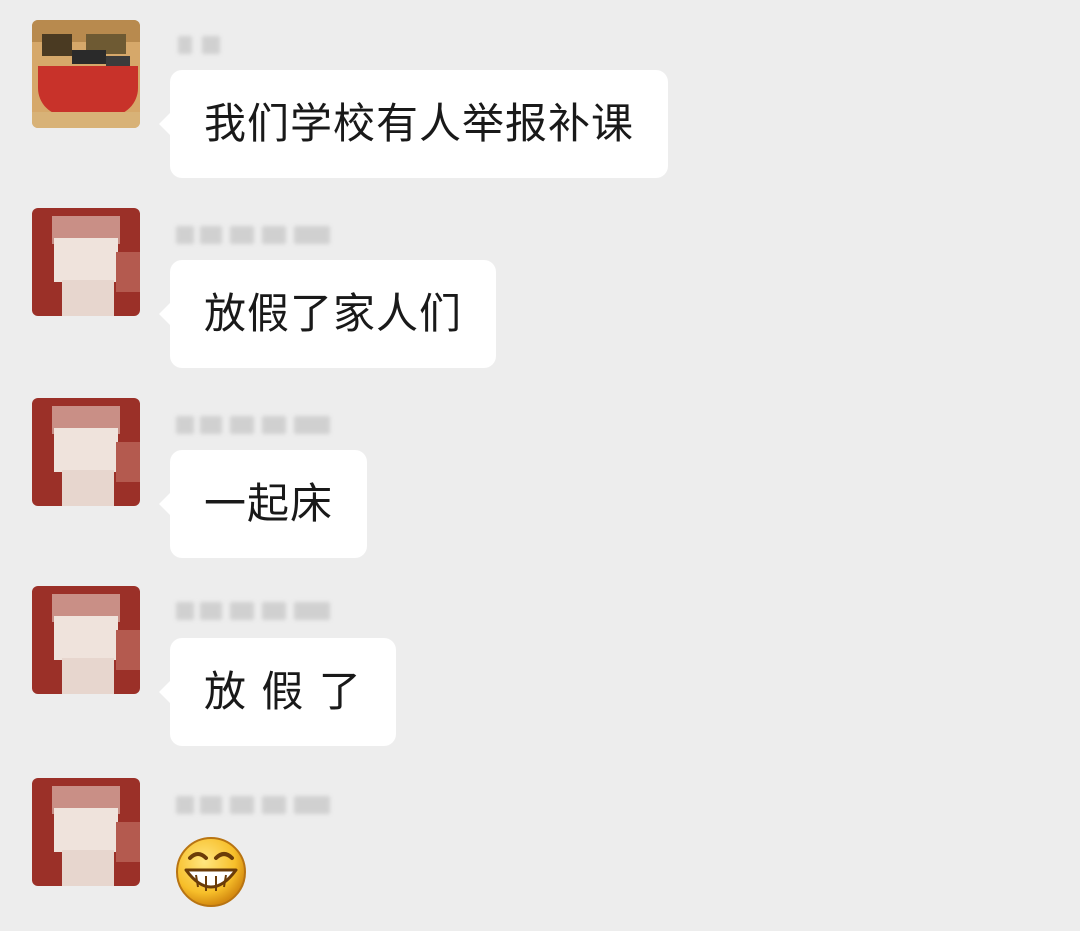 This screenshot has width=1080, height=931. I want to click on message-bubble: 放假了家人们, so click(327, 314).